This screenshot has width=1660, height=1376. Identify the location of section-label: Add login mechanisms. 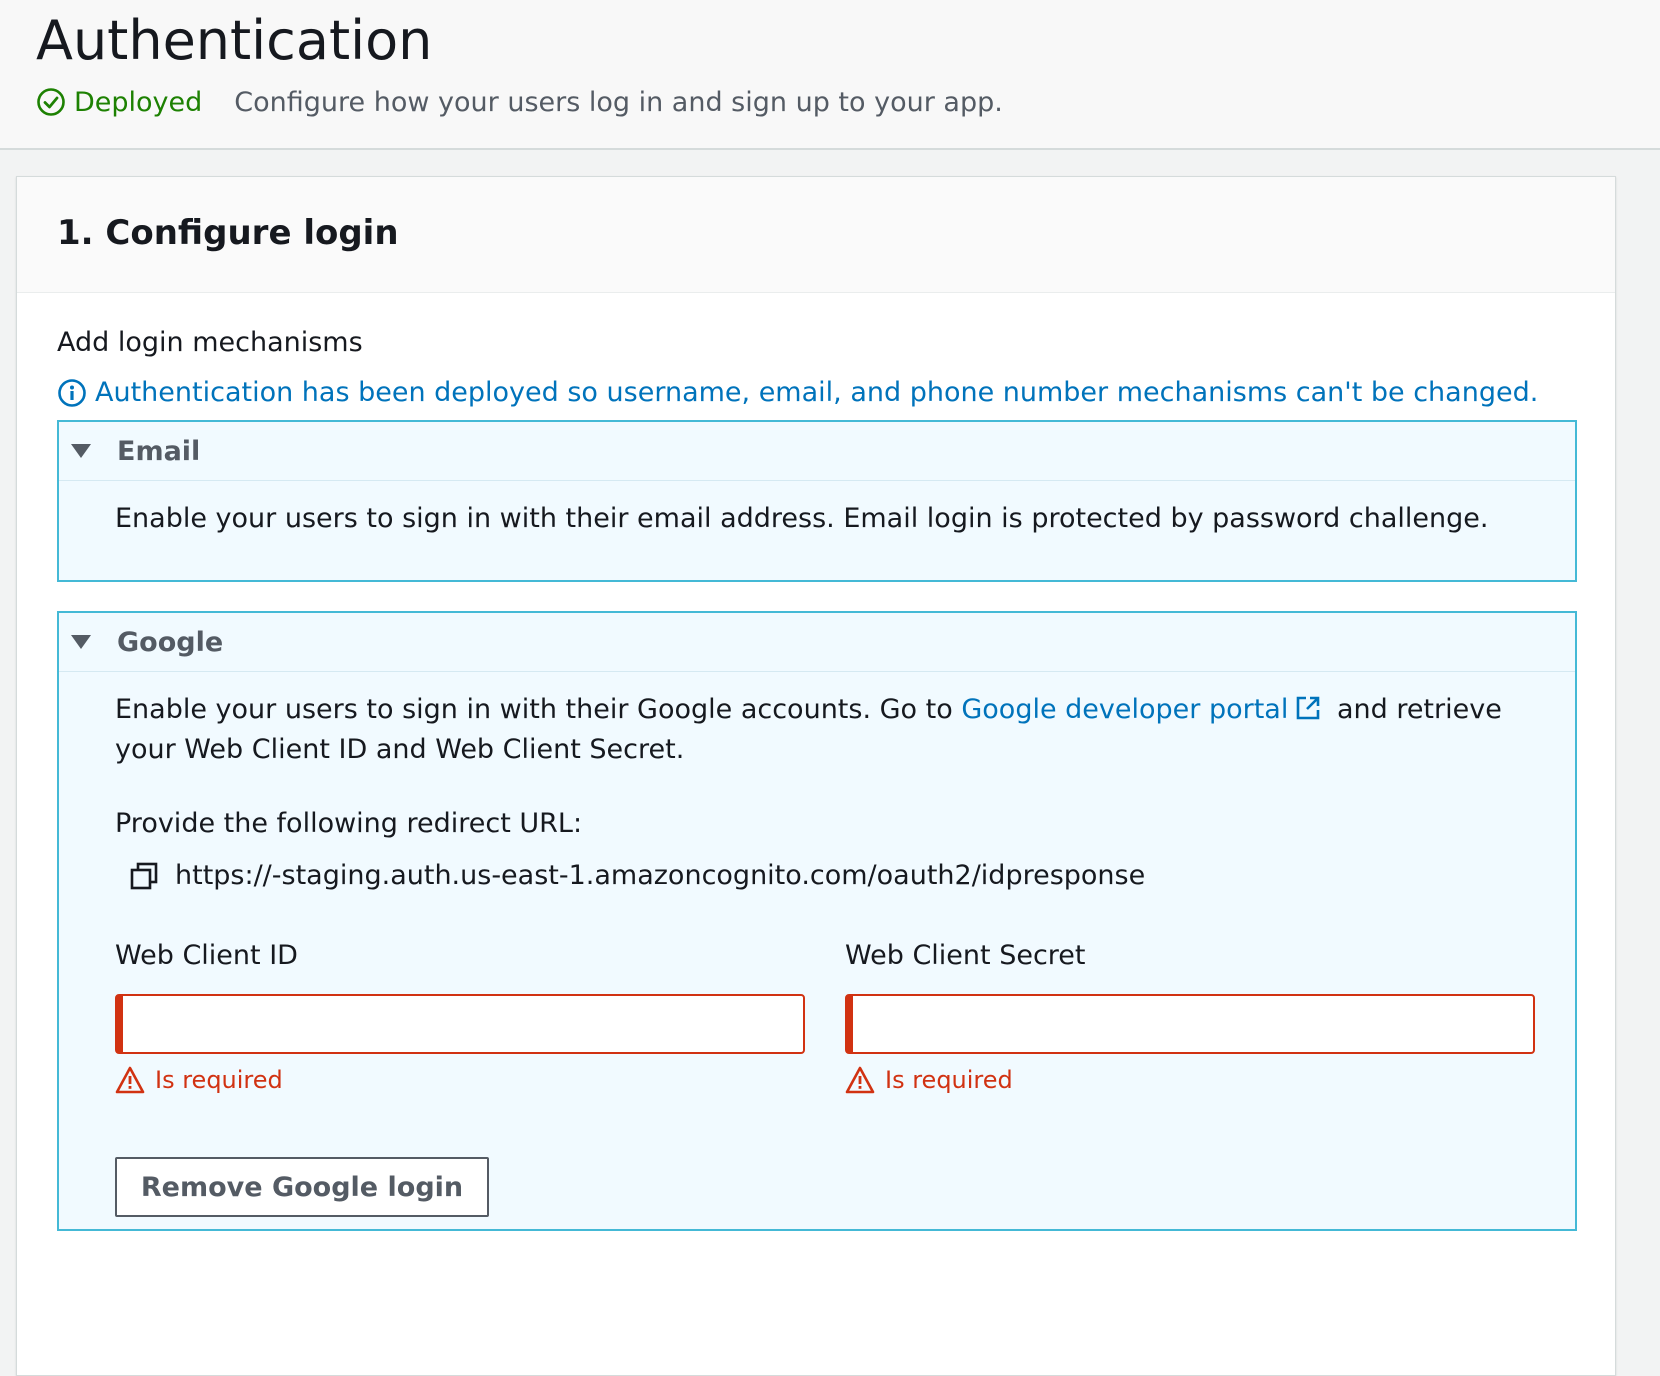
(210, 342).